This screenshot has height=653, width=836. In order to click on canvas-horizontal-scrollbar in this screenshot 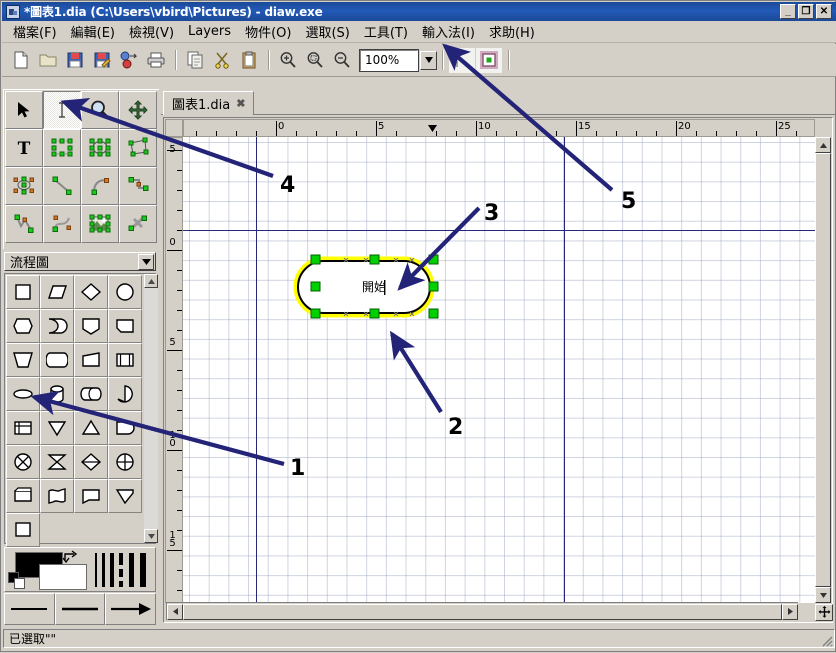, I will do `click(482, 611)`.